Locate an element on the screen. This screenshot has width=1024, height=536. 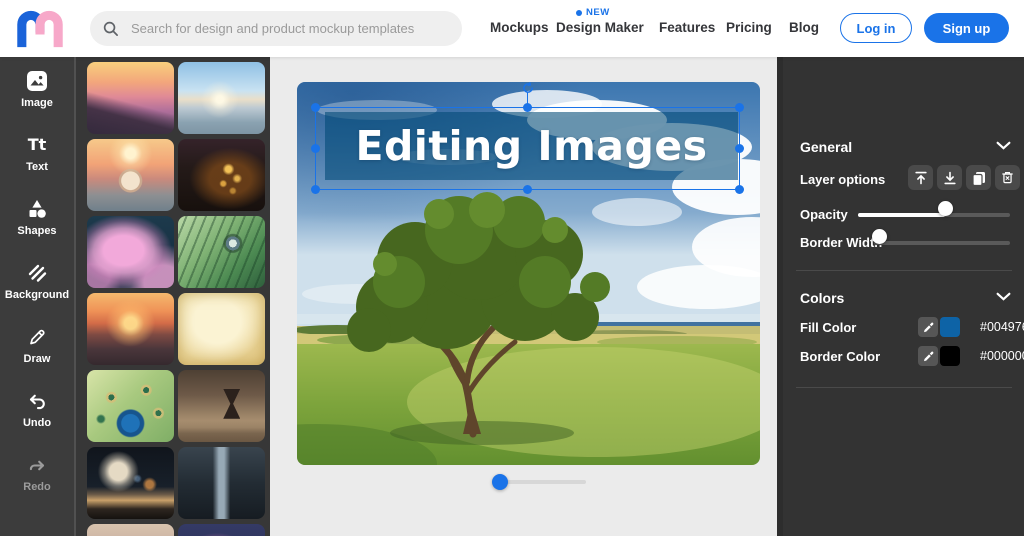
send-to-back-button is located at coordinates (949, 177).